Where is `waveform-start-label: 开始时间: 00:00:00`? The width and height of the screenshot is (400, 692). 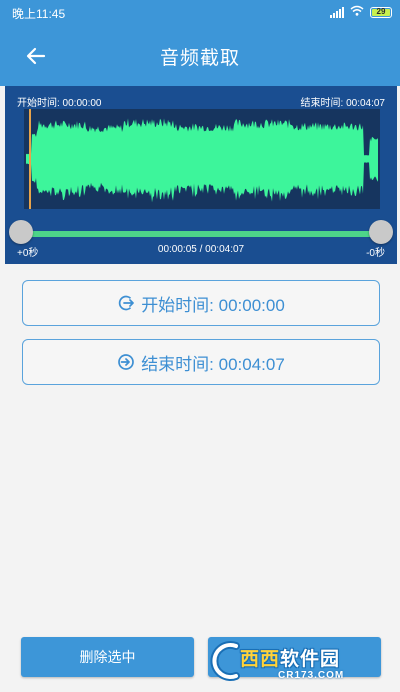
waveform-start-label: 开始时间: 00:00:00 is located at coordinates (59, 103).